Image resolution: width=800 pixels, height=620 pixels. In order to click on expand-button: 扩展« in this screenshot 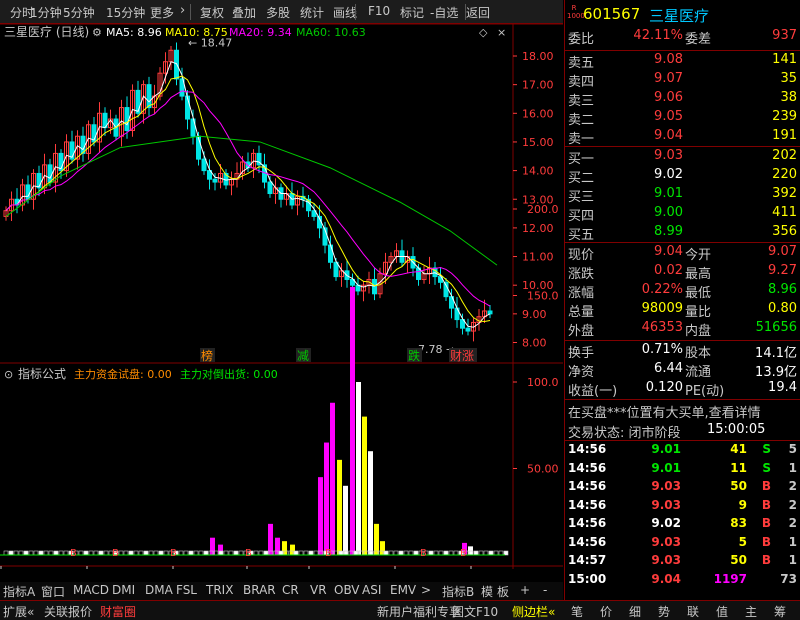, I will do `click(18, 611)`.